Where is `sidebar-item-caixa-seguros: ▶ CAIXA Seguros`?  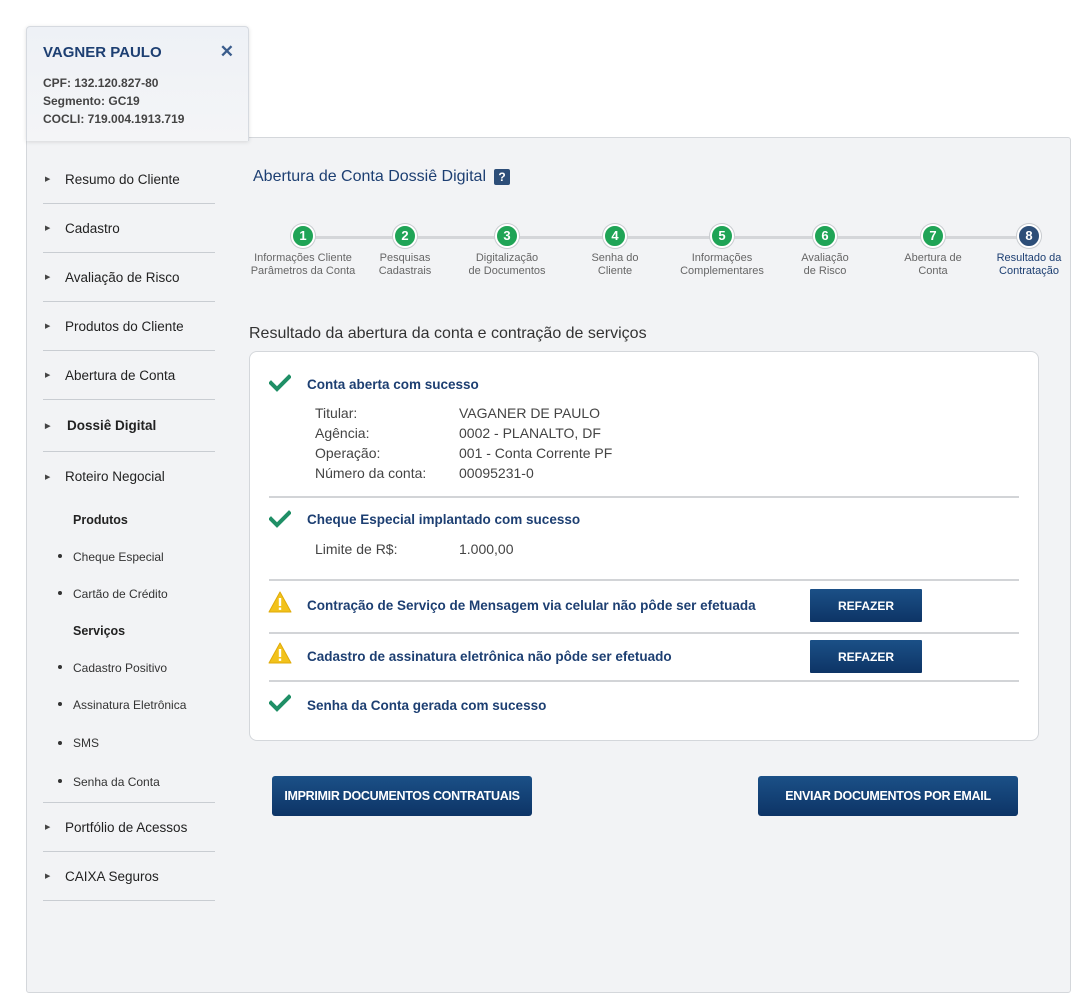 sidebar-item-caixa-seguros: ▶ CAIXA Seguros is located at coordinates (129, 876).